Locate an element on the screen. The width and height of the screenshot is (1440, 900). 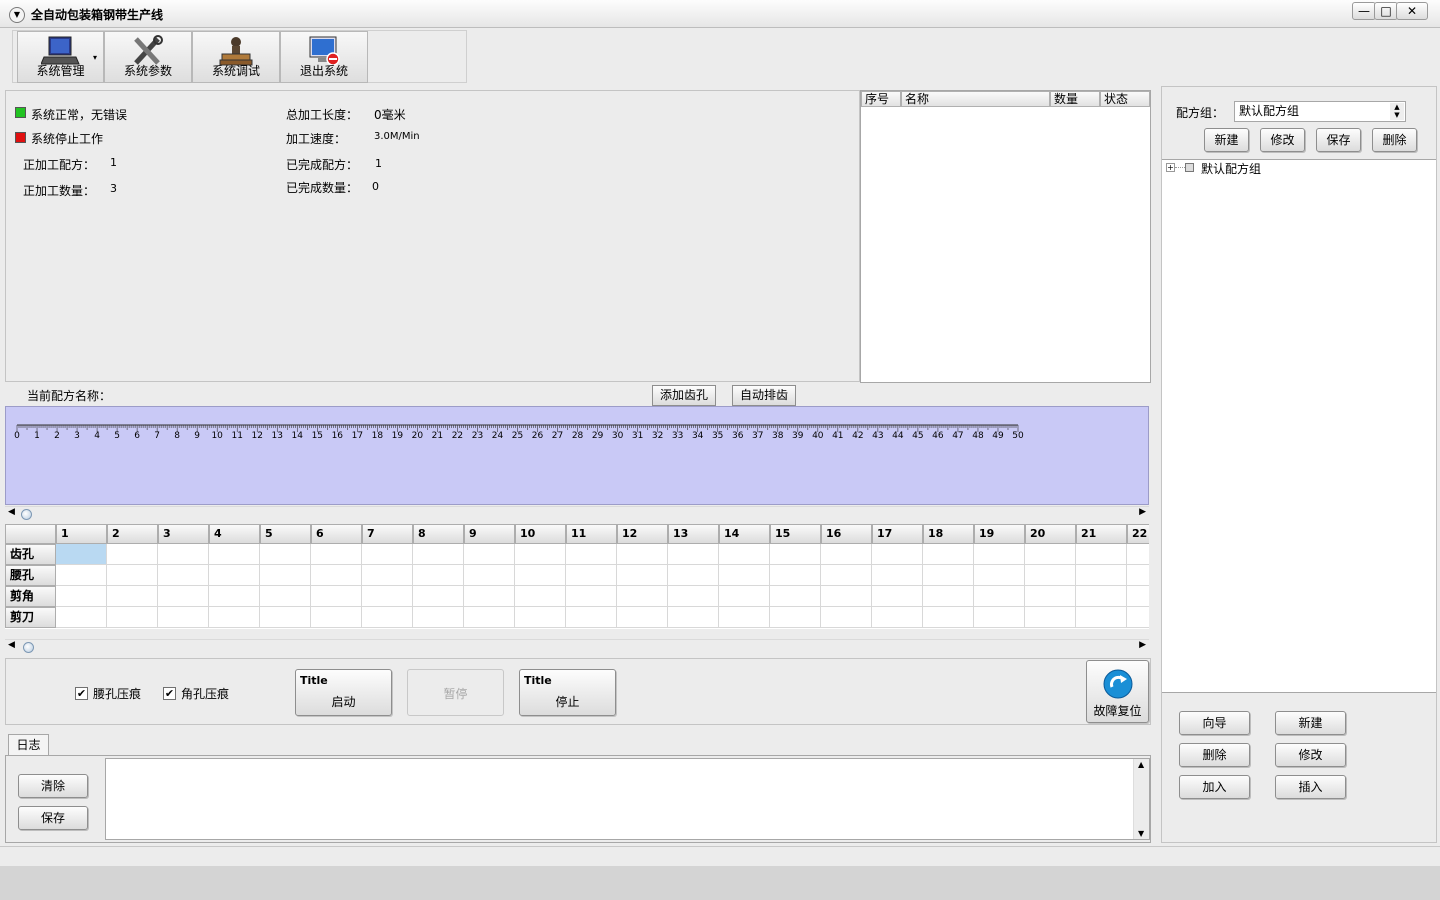
recipe-group-select: 默认配方组 ▲ ▼ is located at coordinates (1320, 111).